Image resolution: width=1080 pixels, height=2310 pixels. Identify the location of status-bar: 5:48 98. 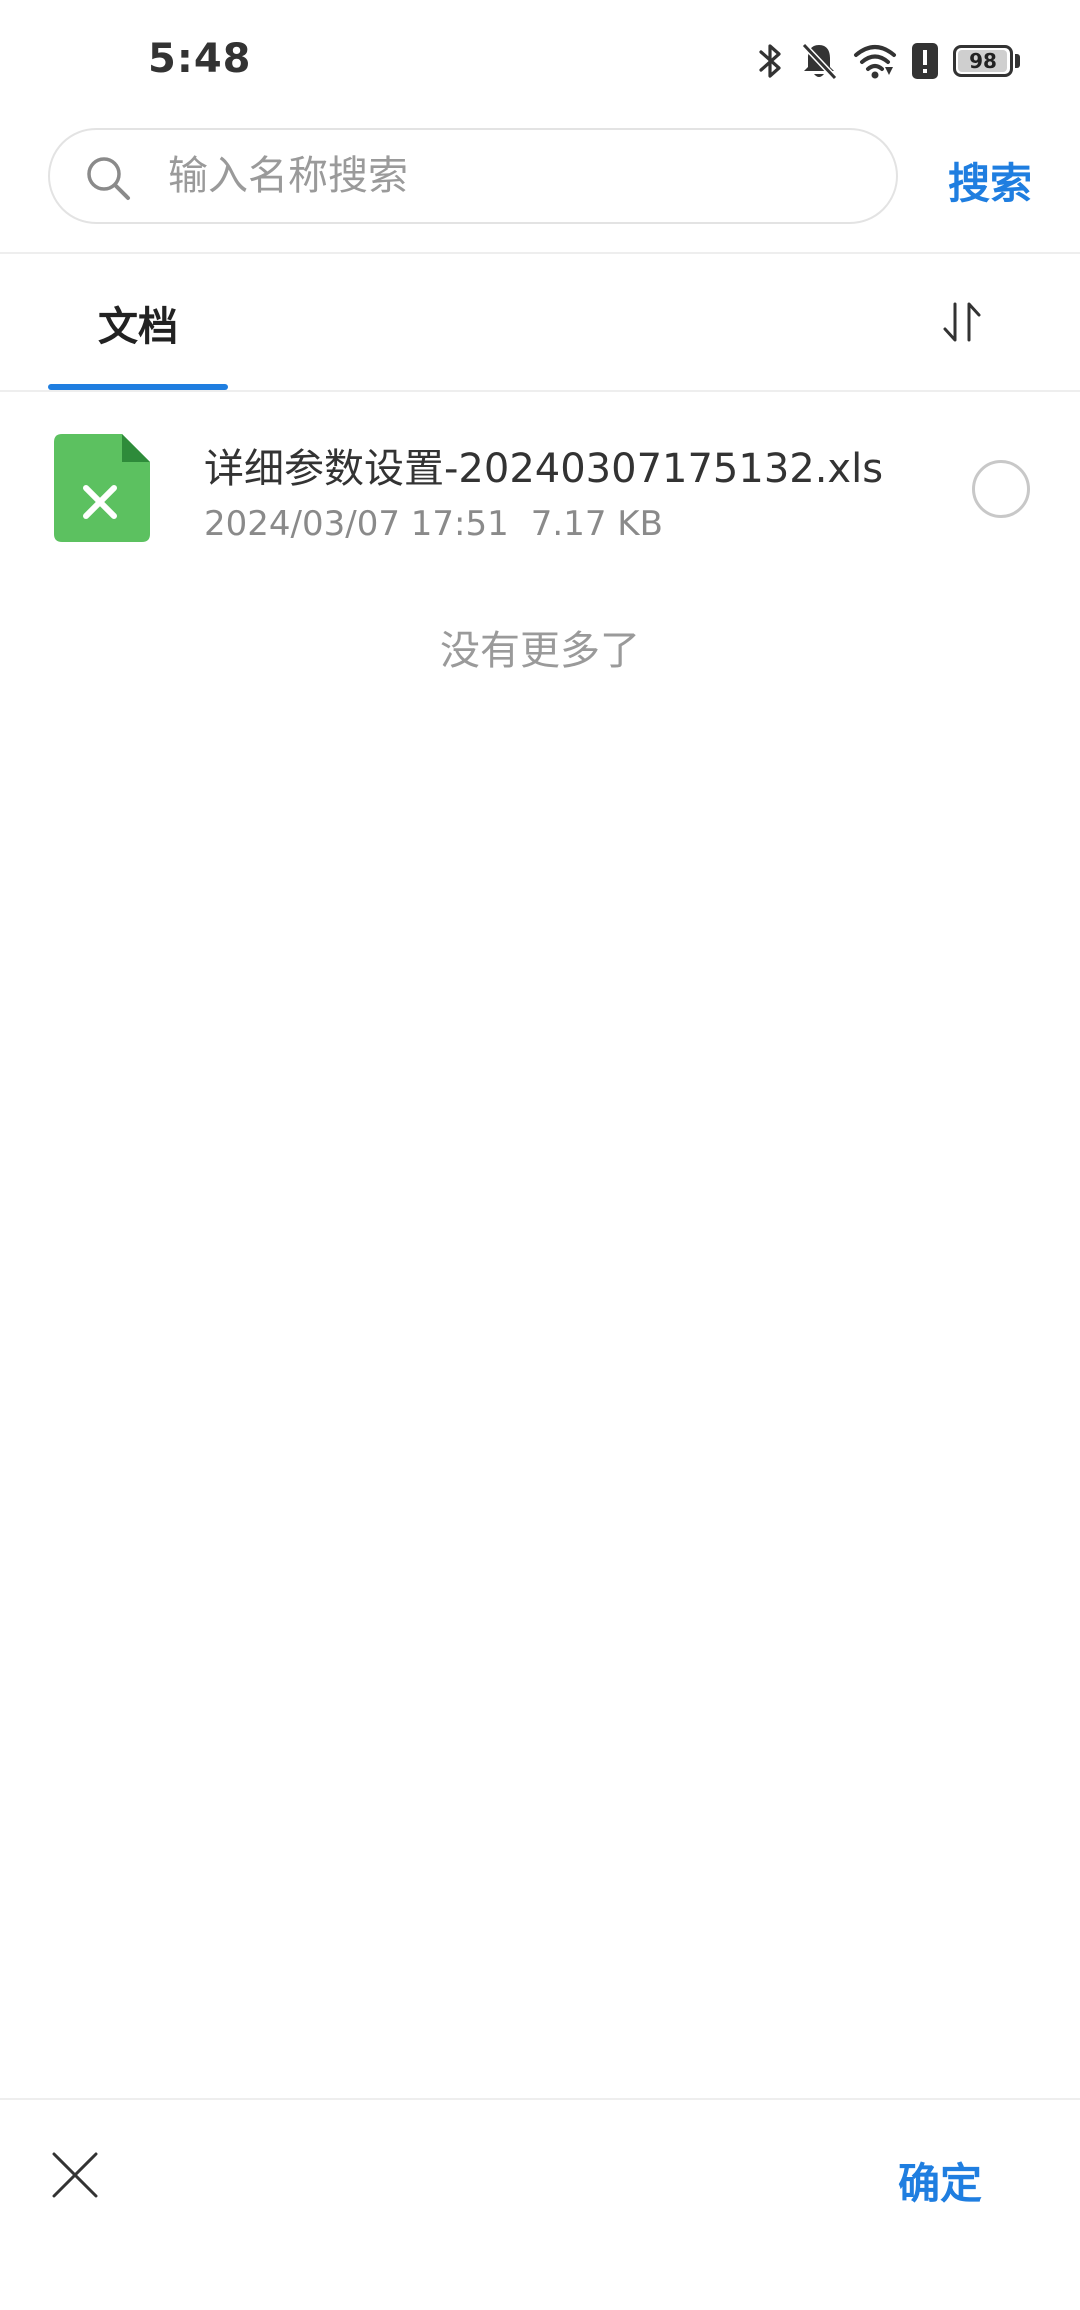
(540, 60).